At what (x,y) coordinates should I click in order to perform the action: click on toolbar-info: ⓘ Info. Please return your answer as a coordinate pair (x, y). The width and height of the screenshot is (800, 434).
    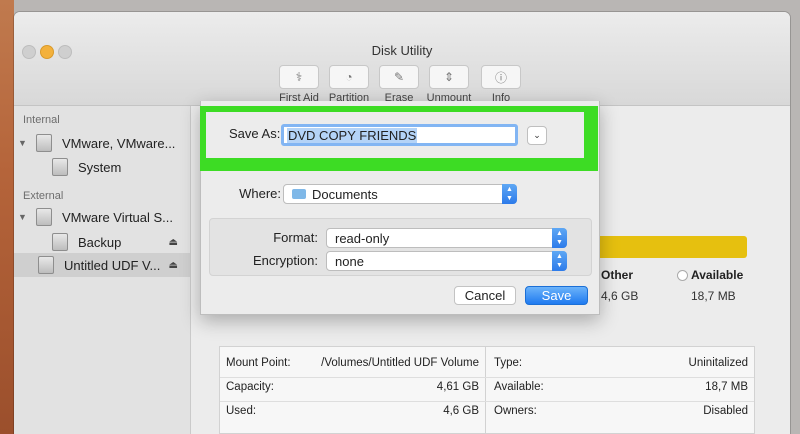
    Looking at the image, I should click on (501, 84).